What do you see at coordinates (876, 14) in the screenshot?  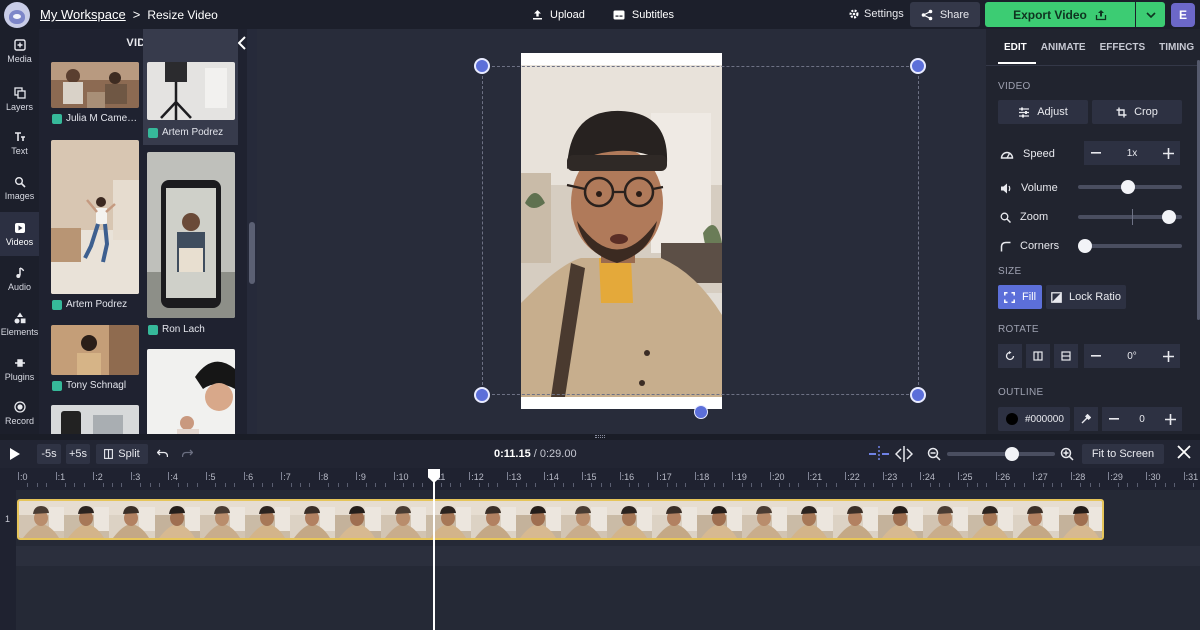 I see `settings-button: Settings` at bounding box center [876, 14].